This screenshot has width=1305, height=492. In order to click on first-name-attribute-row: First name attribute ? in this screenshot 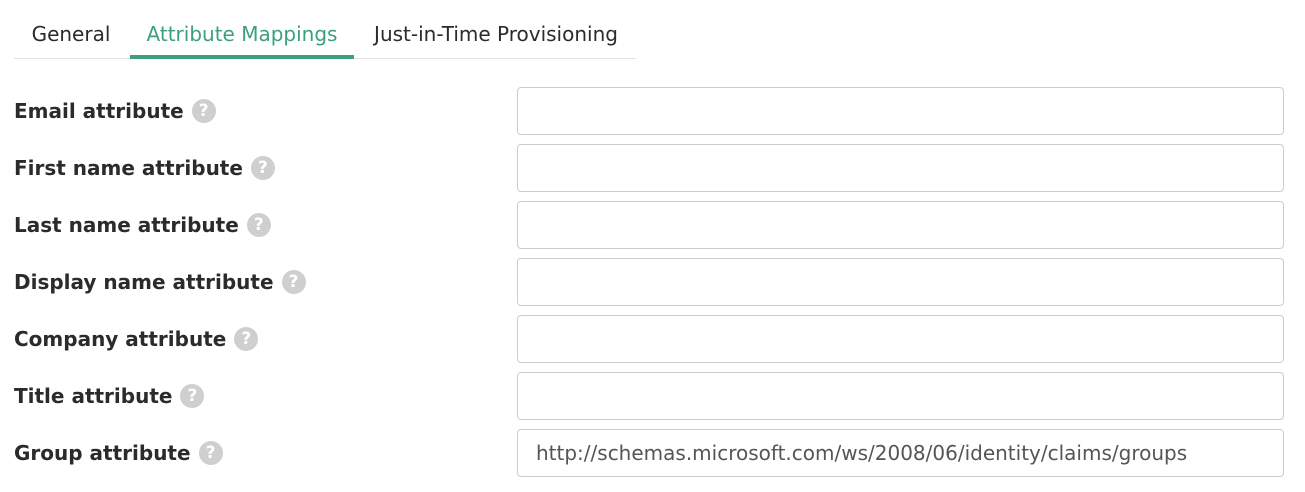, I will do `click(649, 168)`.